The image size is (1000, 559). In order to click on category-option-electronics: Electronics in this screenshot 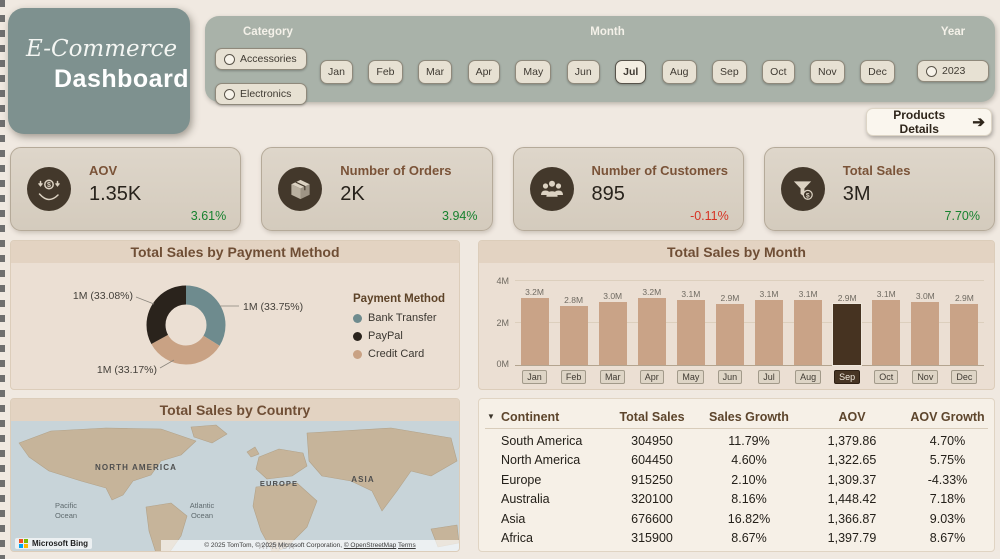, I will do `click(261, 94)`.